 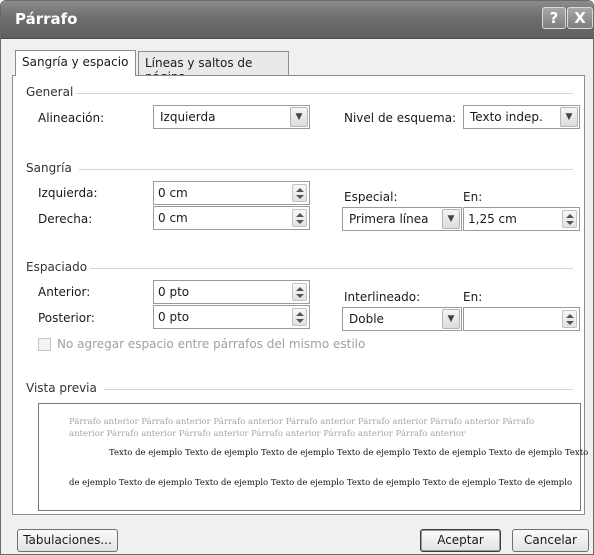 I want to click on ok-button: Aceptar, so click(x=460, y=540).